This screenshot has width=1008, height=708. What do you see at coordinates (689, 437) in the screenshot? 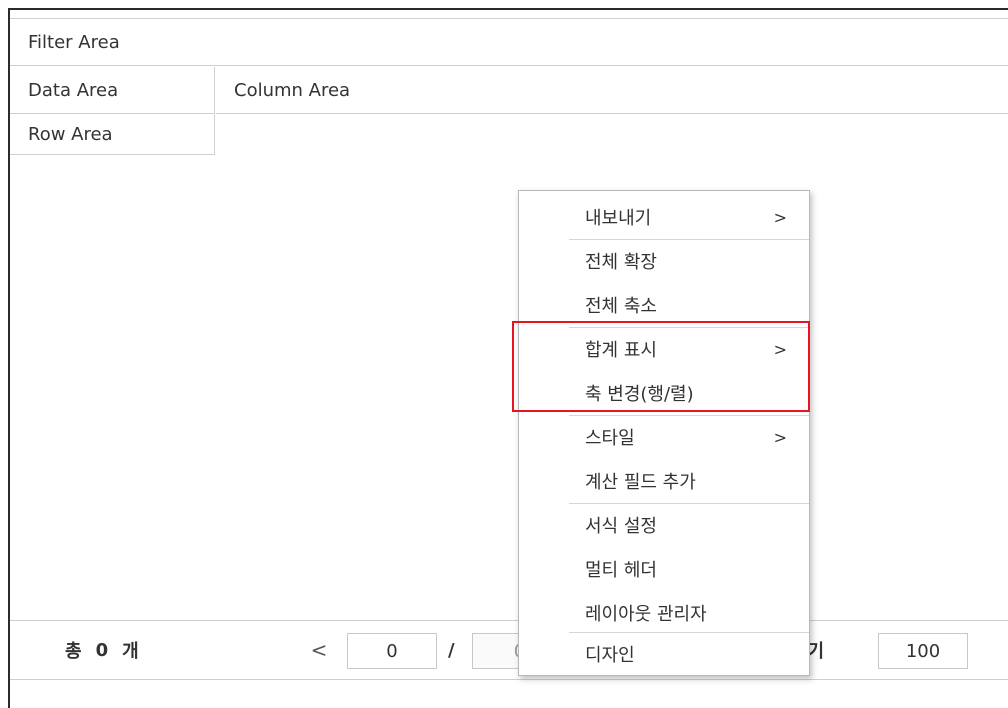
I see `menu-item-style: 스타일 >` at bounding box center [689, 437].